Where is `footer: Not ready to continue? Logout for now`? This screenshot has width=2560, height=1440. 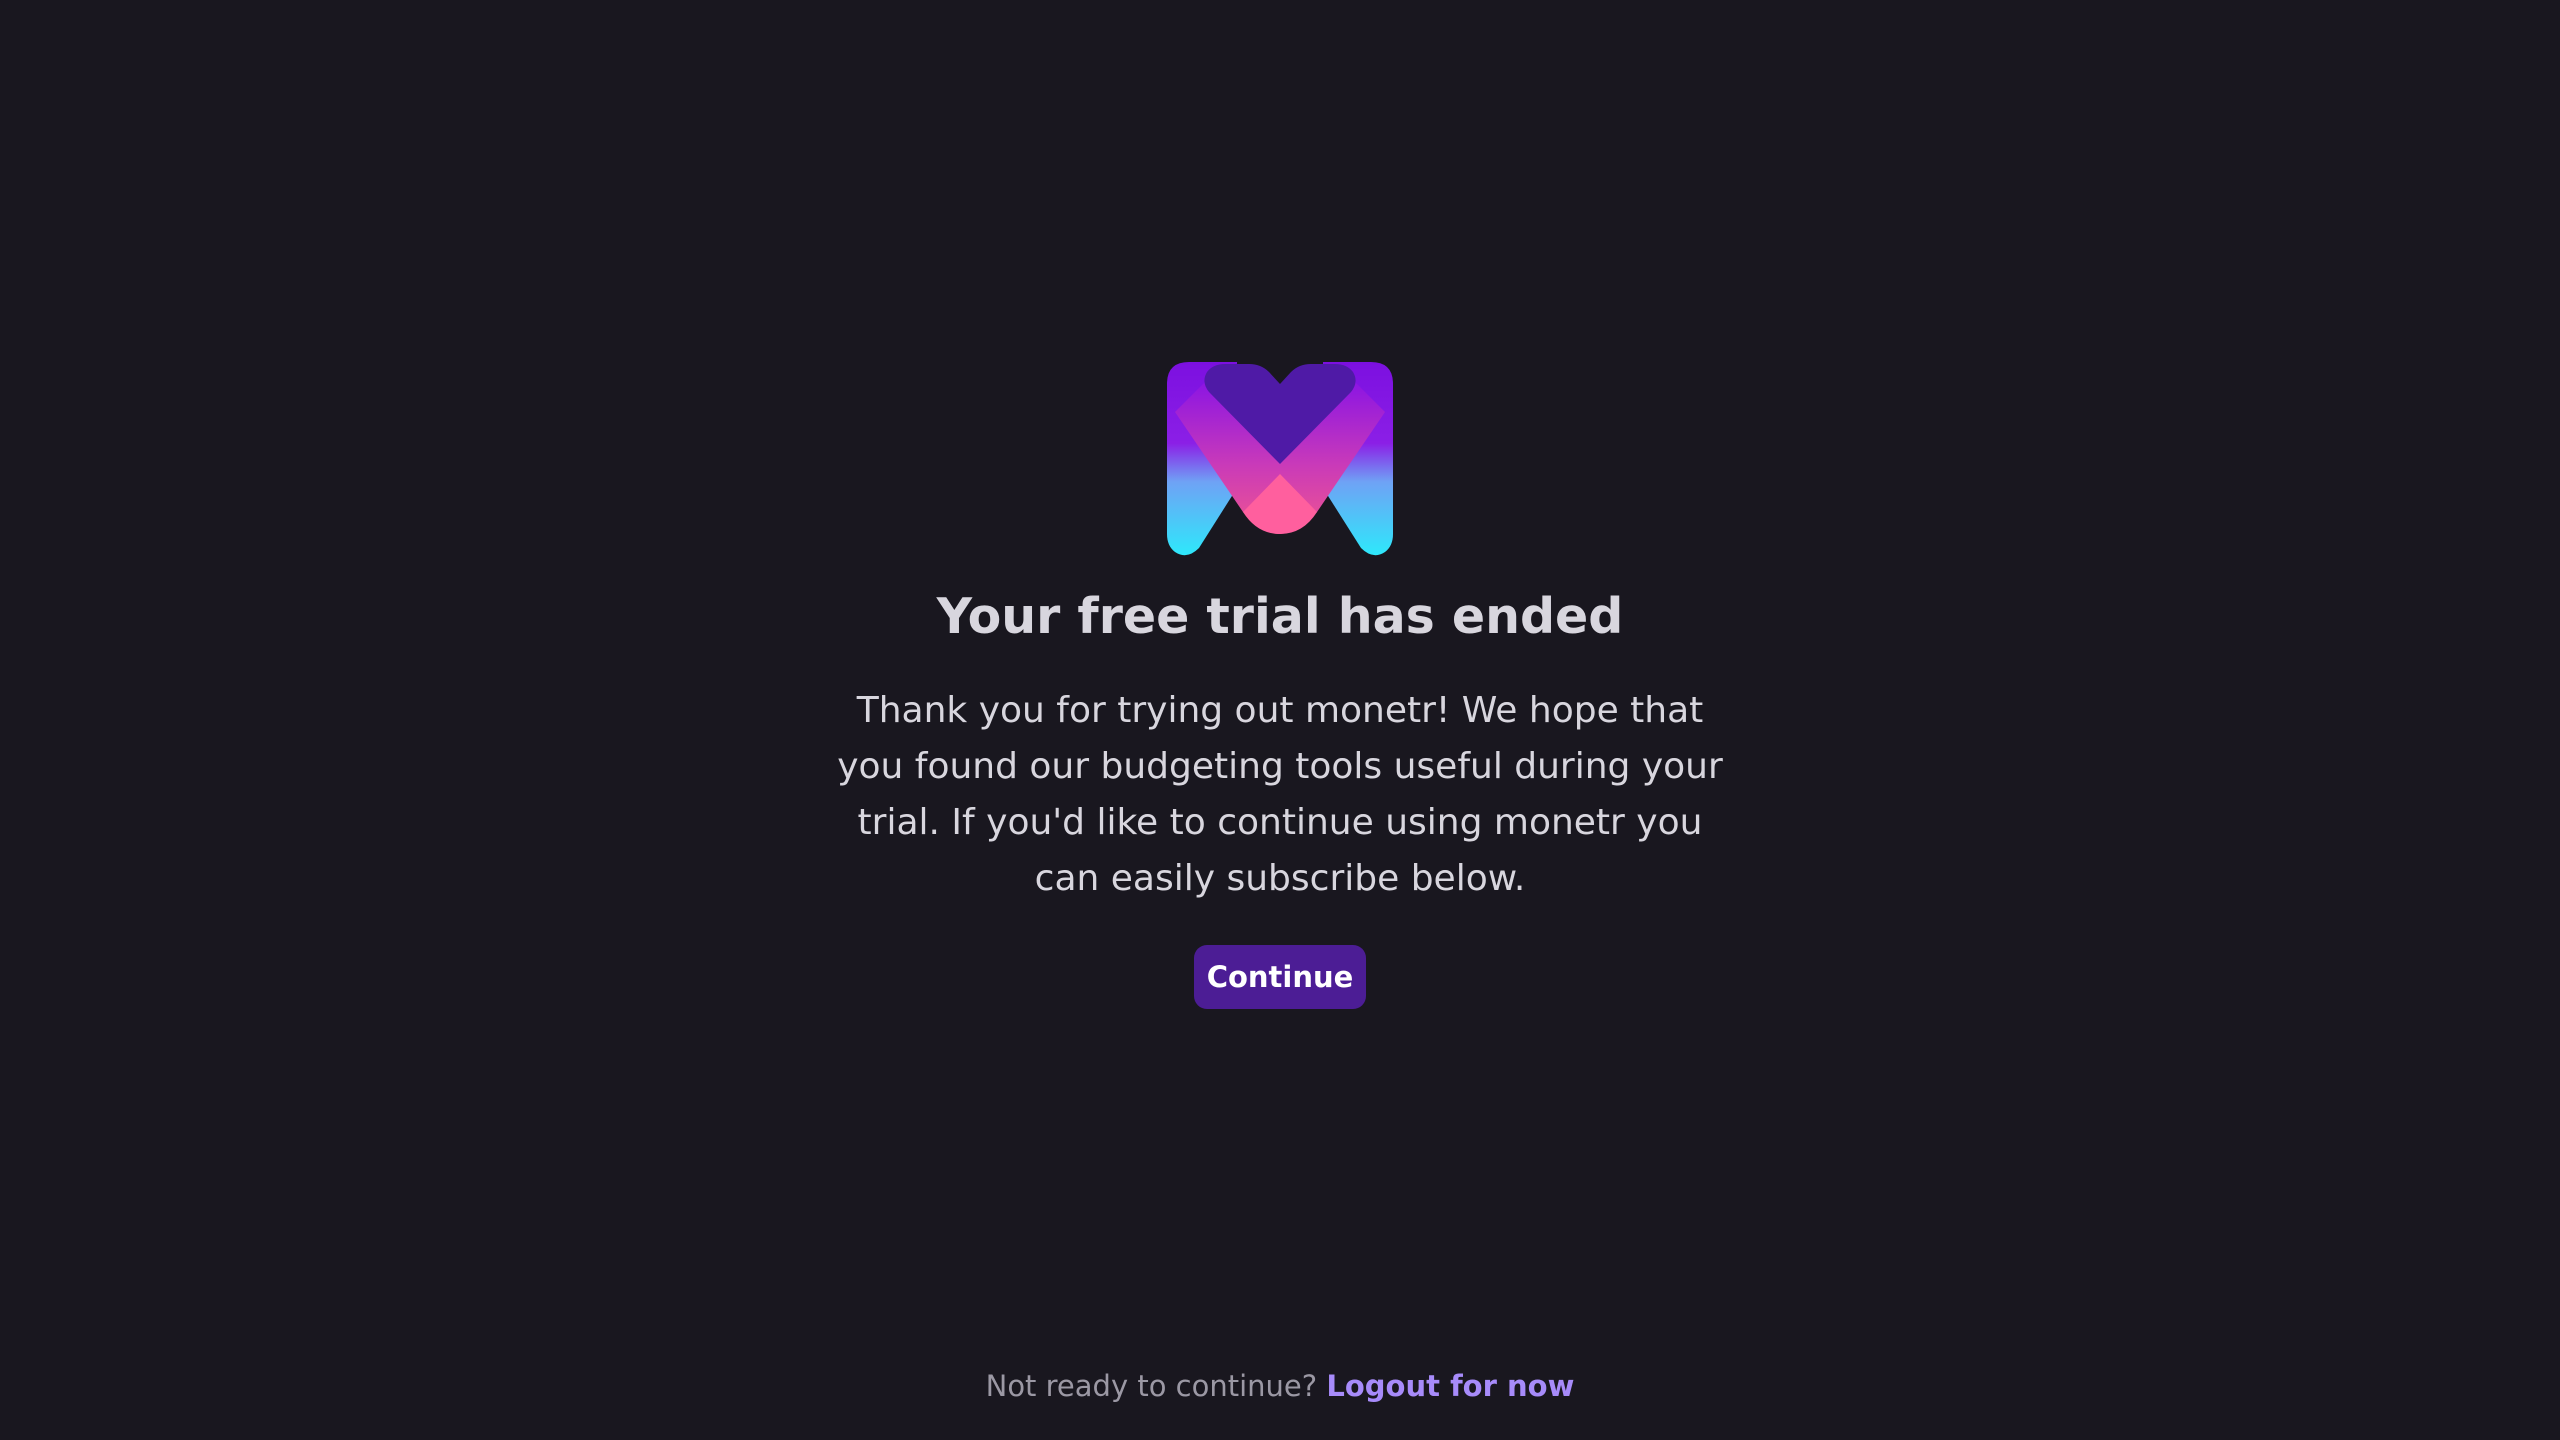
footer: Not ready to continue? Logout for now is located at coordinates (1280, 1386).